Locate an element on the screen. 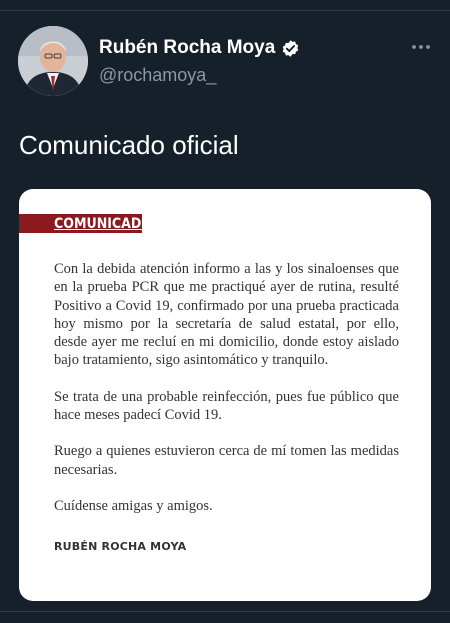 This screenshot has height=623, width=450. verified-badge-icon is located at coordinates (290, 48).